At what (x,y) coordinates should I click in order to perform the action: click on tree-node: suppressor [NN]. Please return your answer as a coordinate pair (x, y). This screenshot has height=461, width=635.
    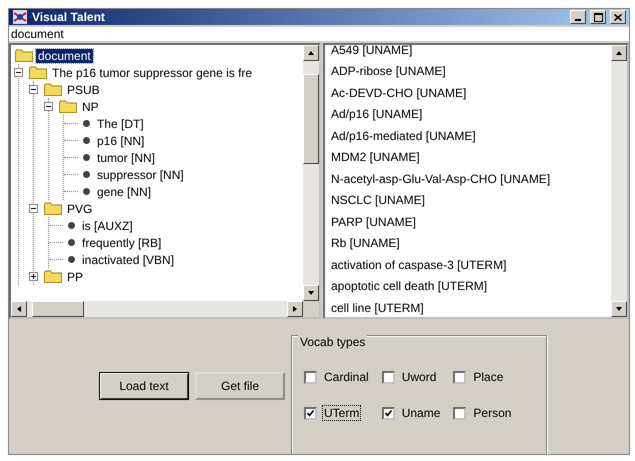
    Looking at the image, I should click on (140, 175).